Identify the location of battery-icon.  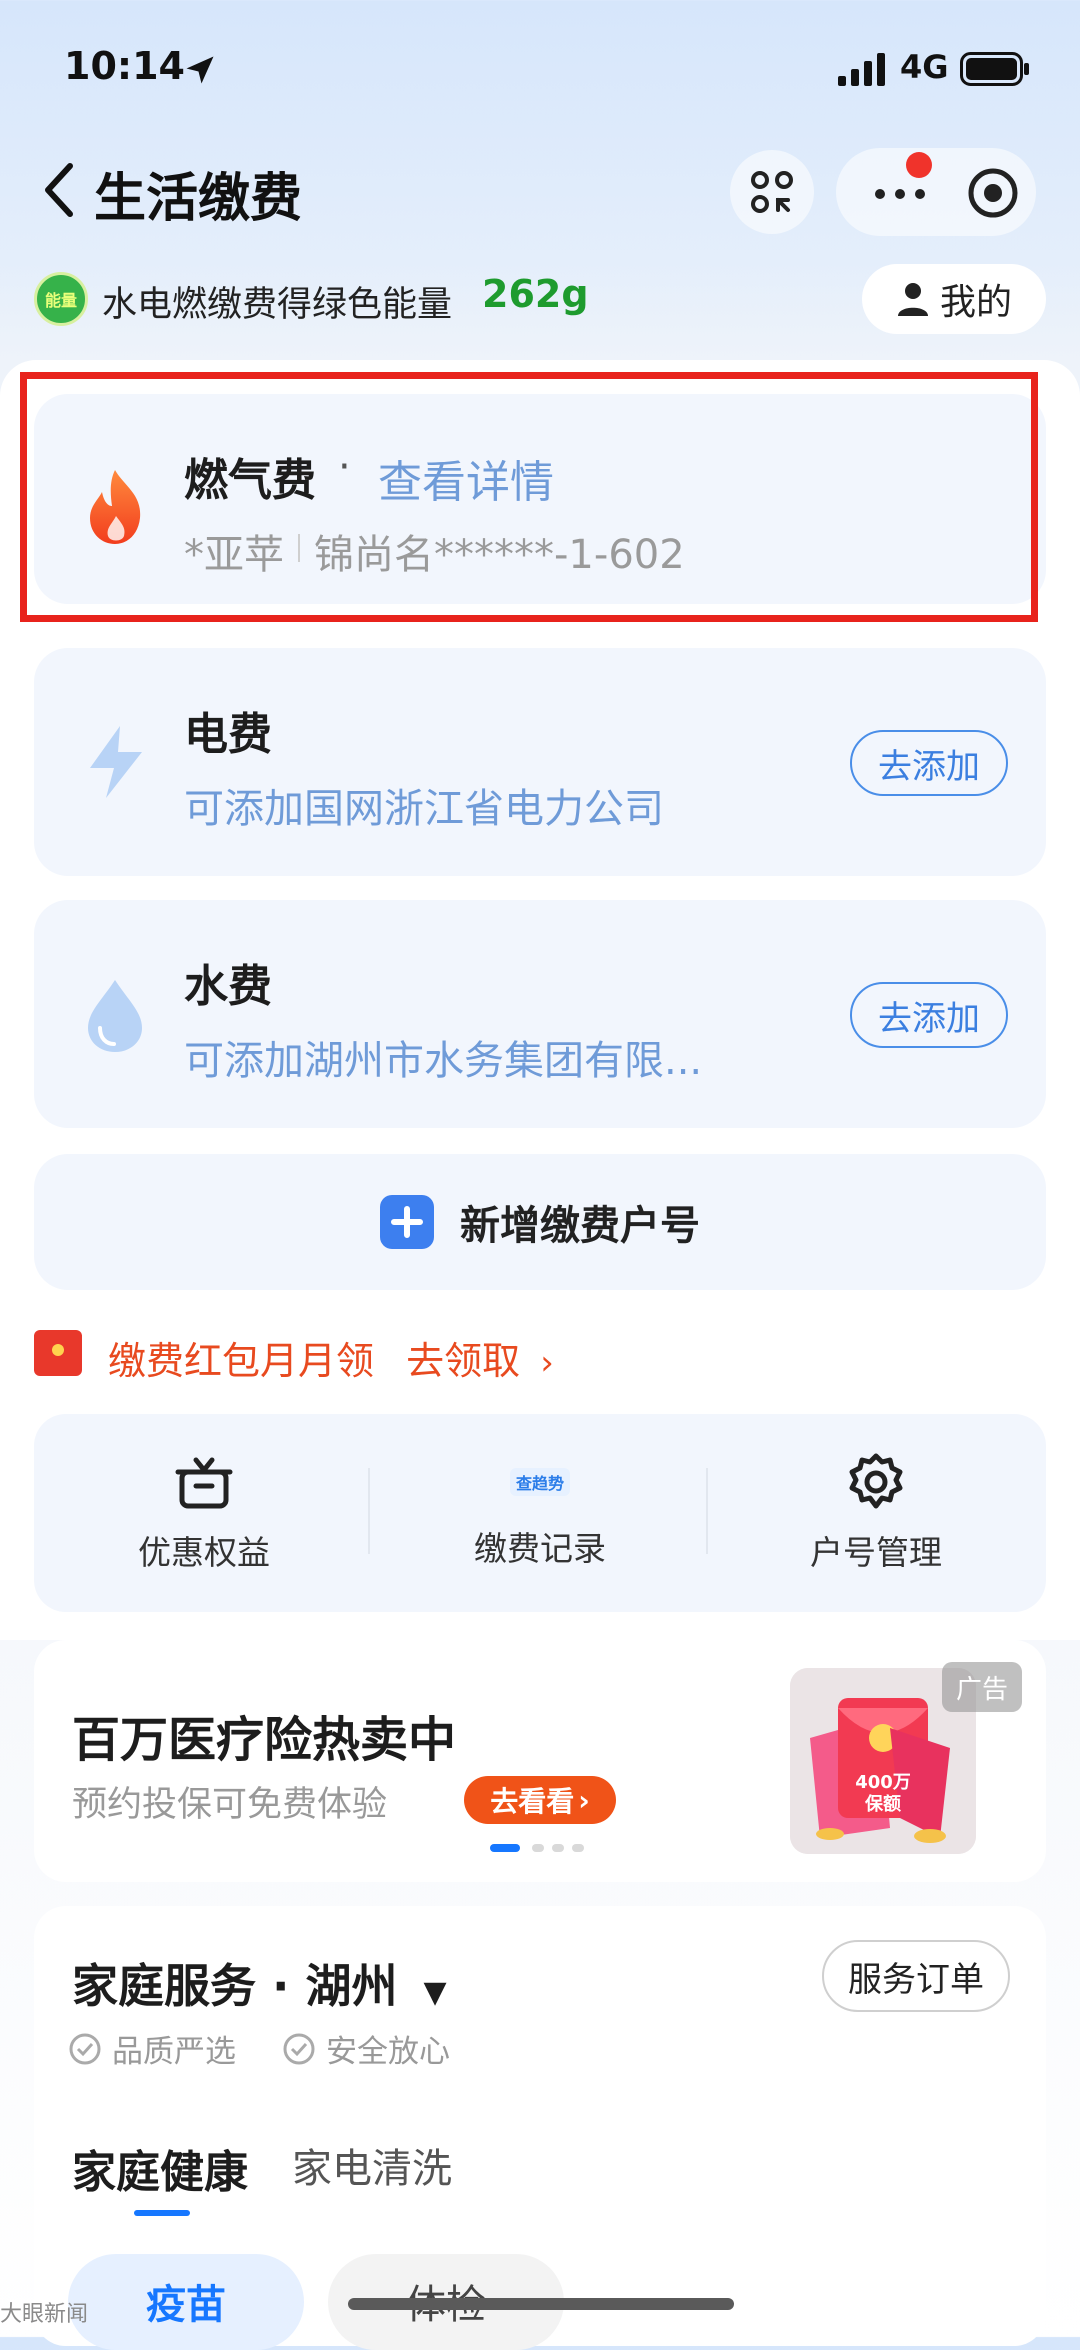
(994, 69).